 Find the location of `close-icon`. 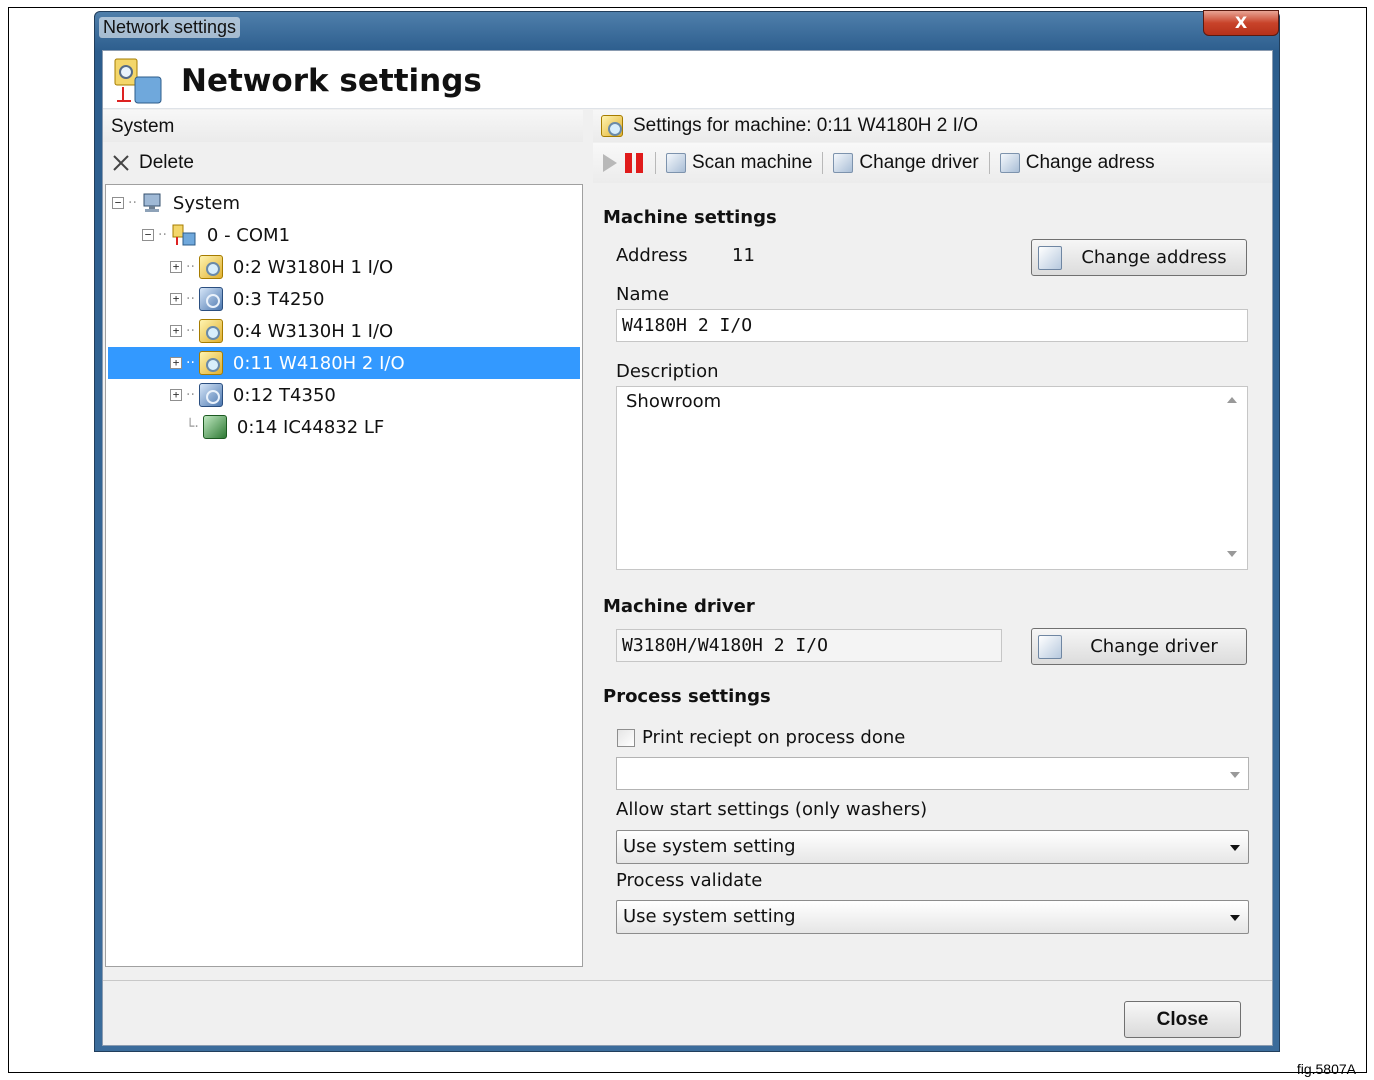

close-icon is located at coordinates (121, 163).